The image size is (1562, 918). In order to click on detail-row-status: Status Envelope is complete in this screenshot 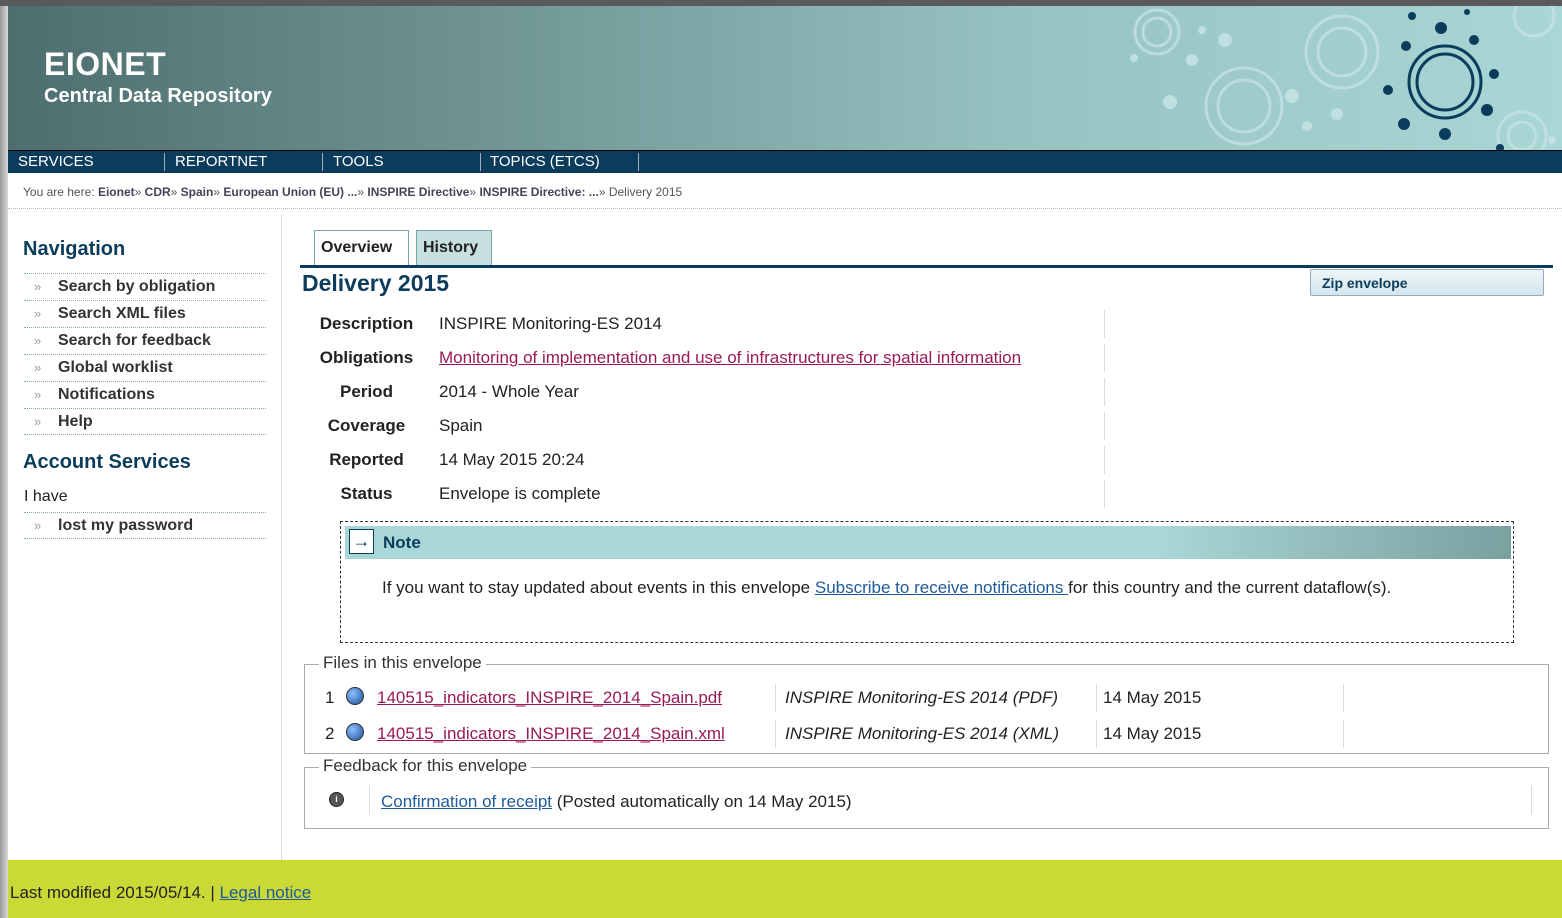, I will do `click(704, 493)`.